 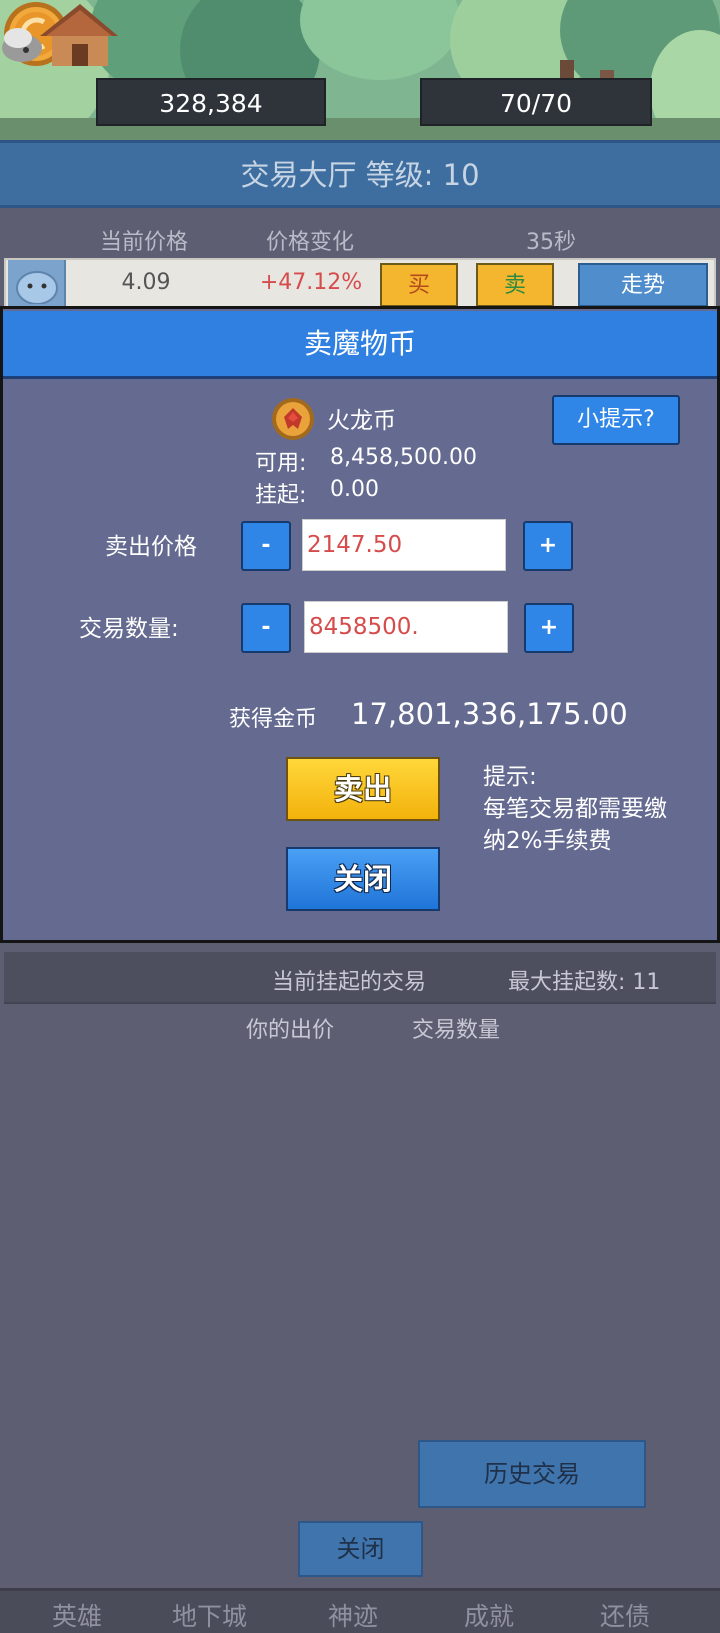 I want to click on sell-price-label: 卖出价格, so click(x=151, y=547).